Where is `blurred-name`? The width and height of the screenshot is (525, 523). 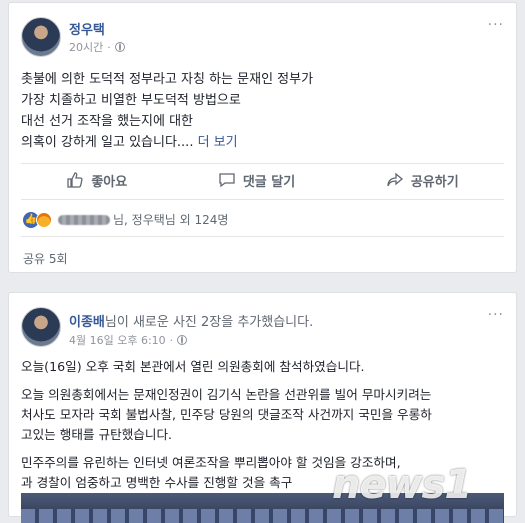
blurred-name is located at coordinates (84, 219).